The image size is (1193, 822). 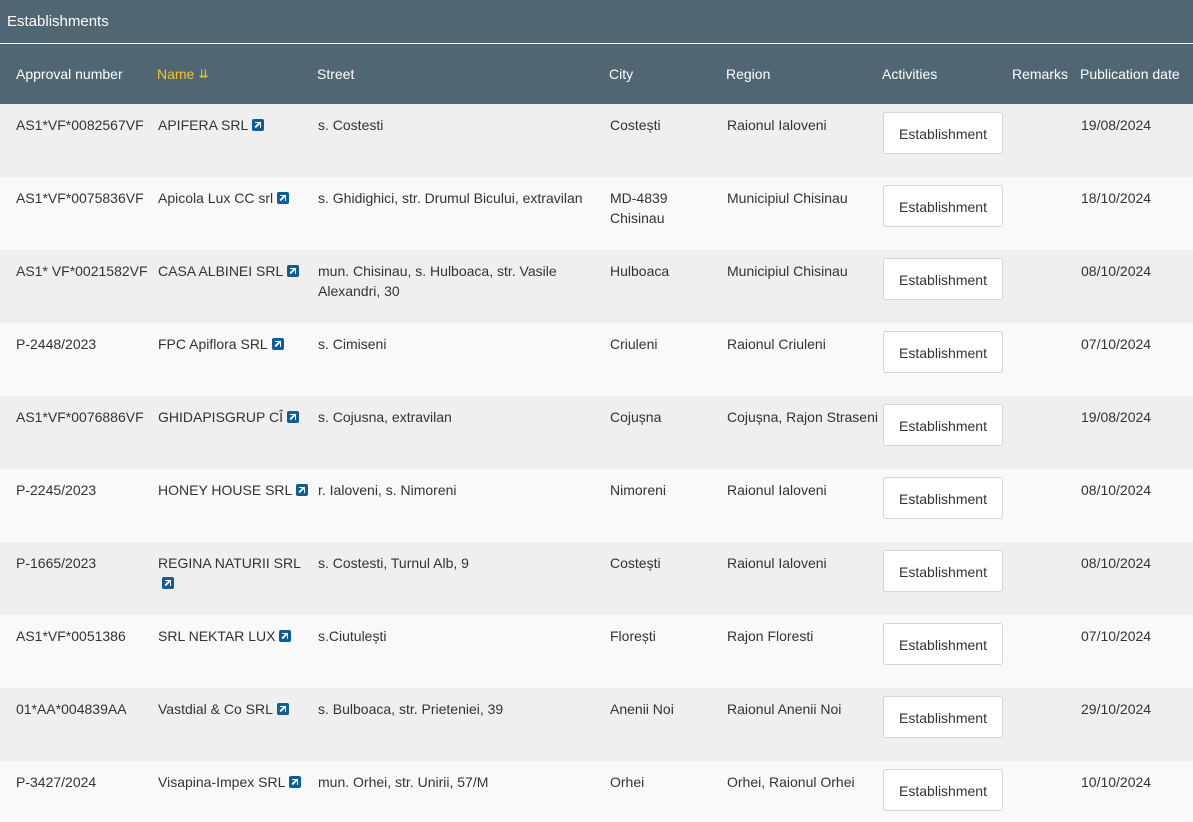 What do you see at coordinates (804, 74) in the screenshot?
I see `column-header-region: Region` at bounding box center [804, 74].